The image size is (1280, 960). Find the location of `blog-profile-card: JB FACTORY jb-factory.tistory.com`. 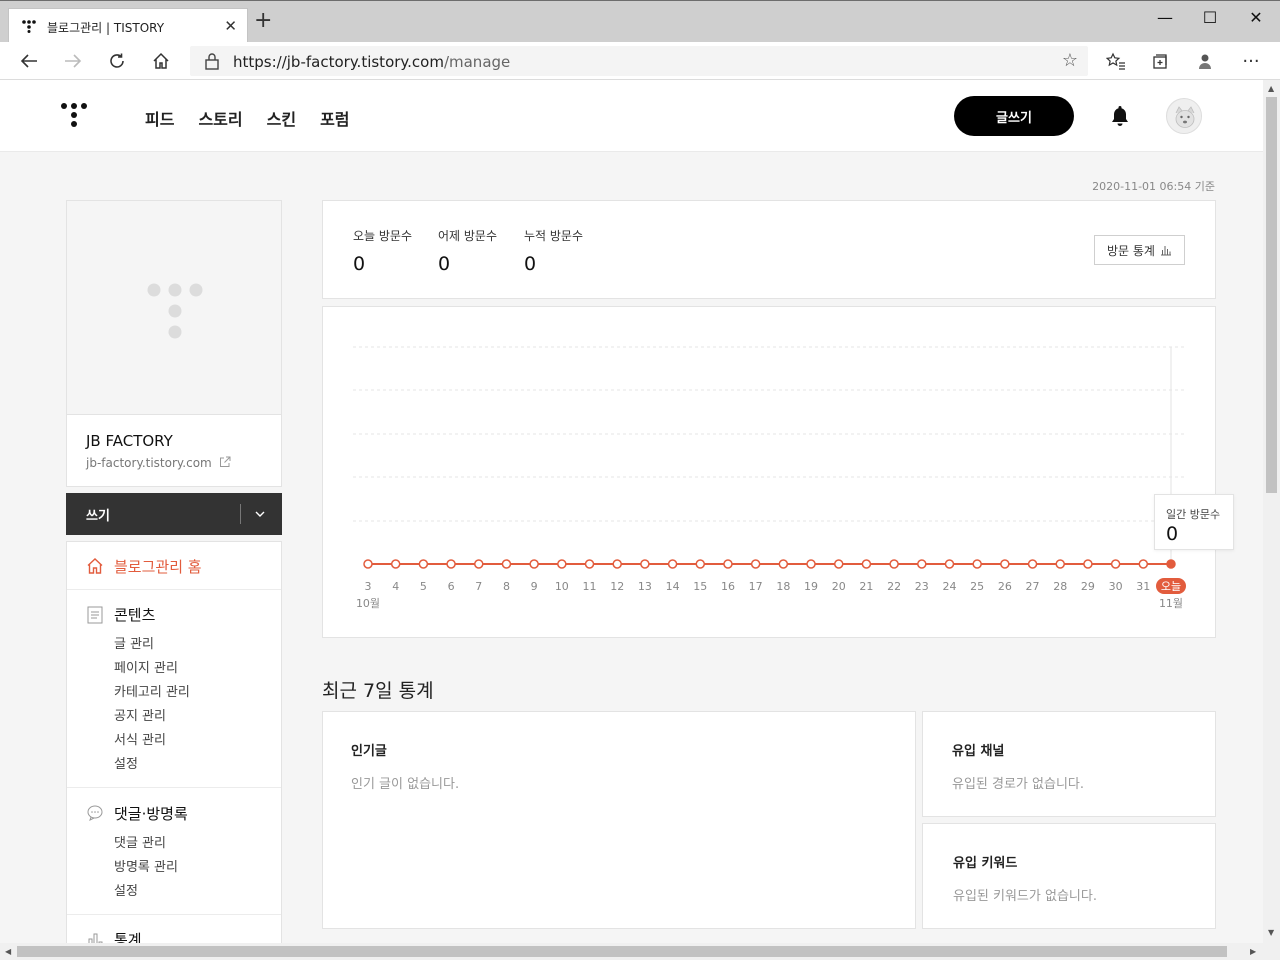

blog-profile-card: JB FACTORY jb-factory.tistory.com is located at coordinates (174, 343).